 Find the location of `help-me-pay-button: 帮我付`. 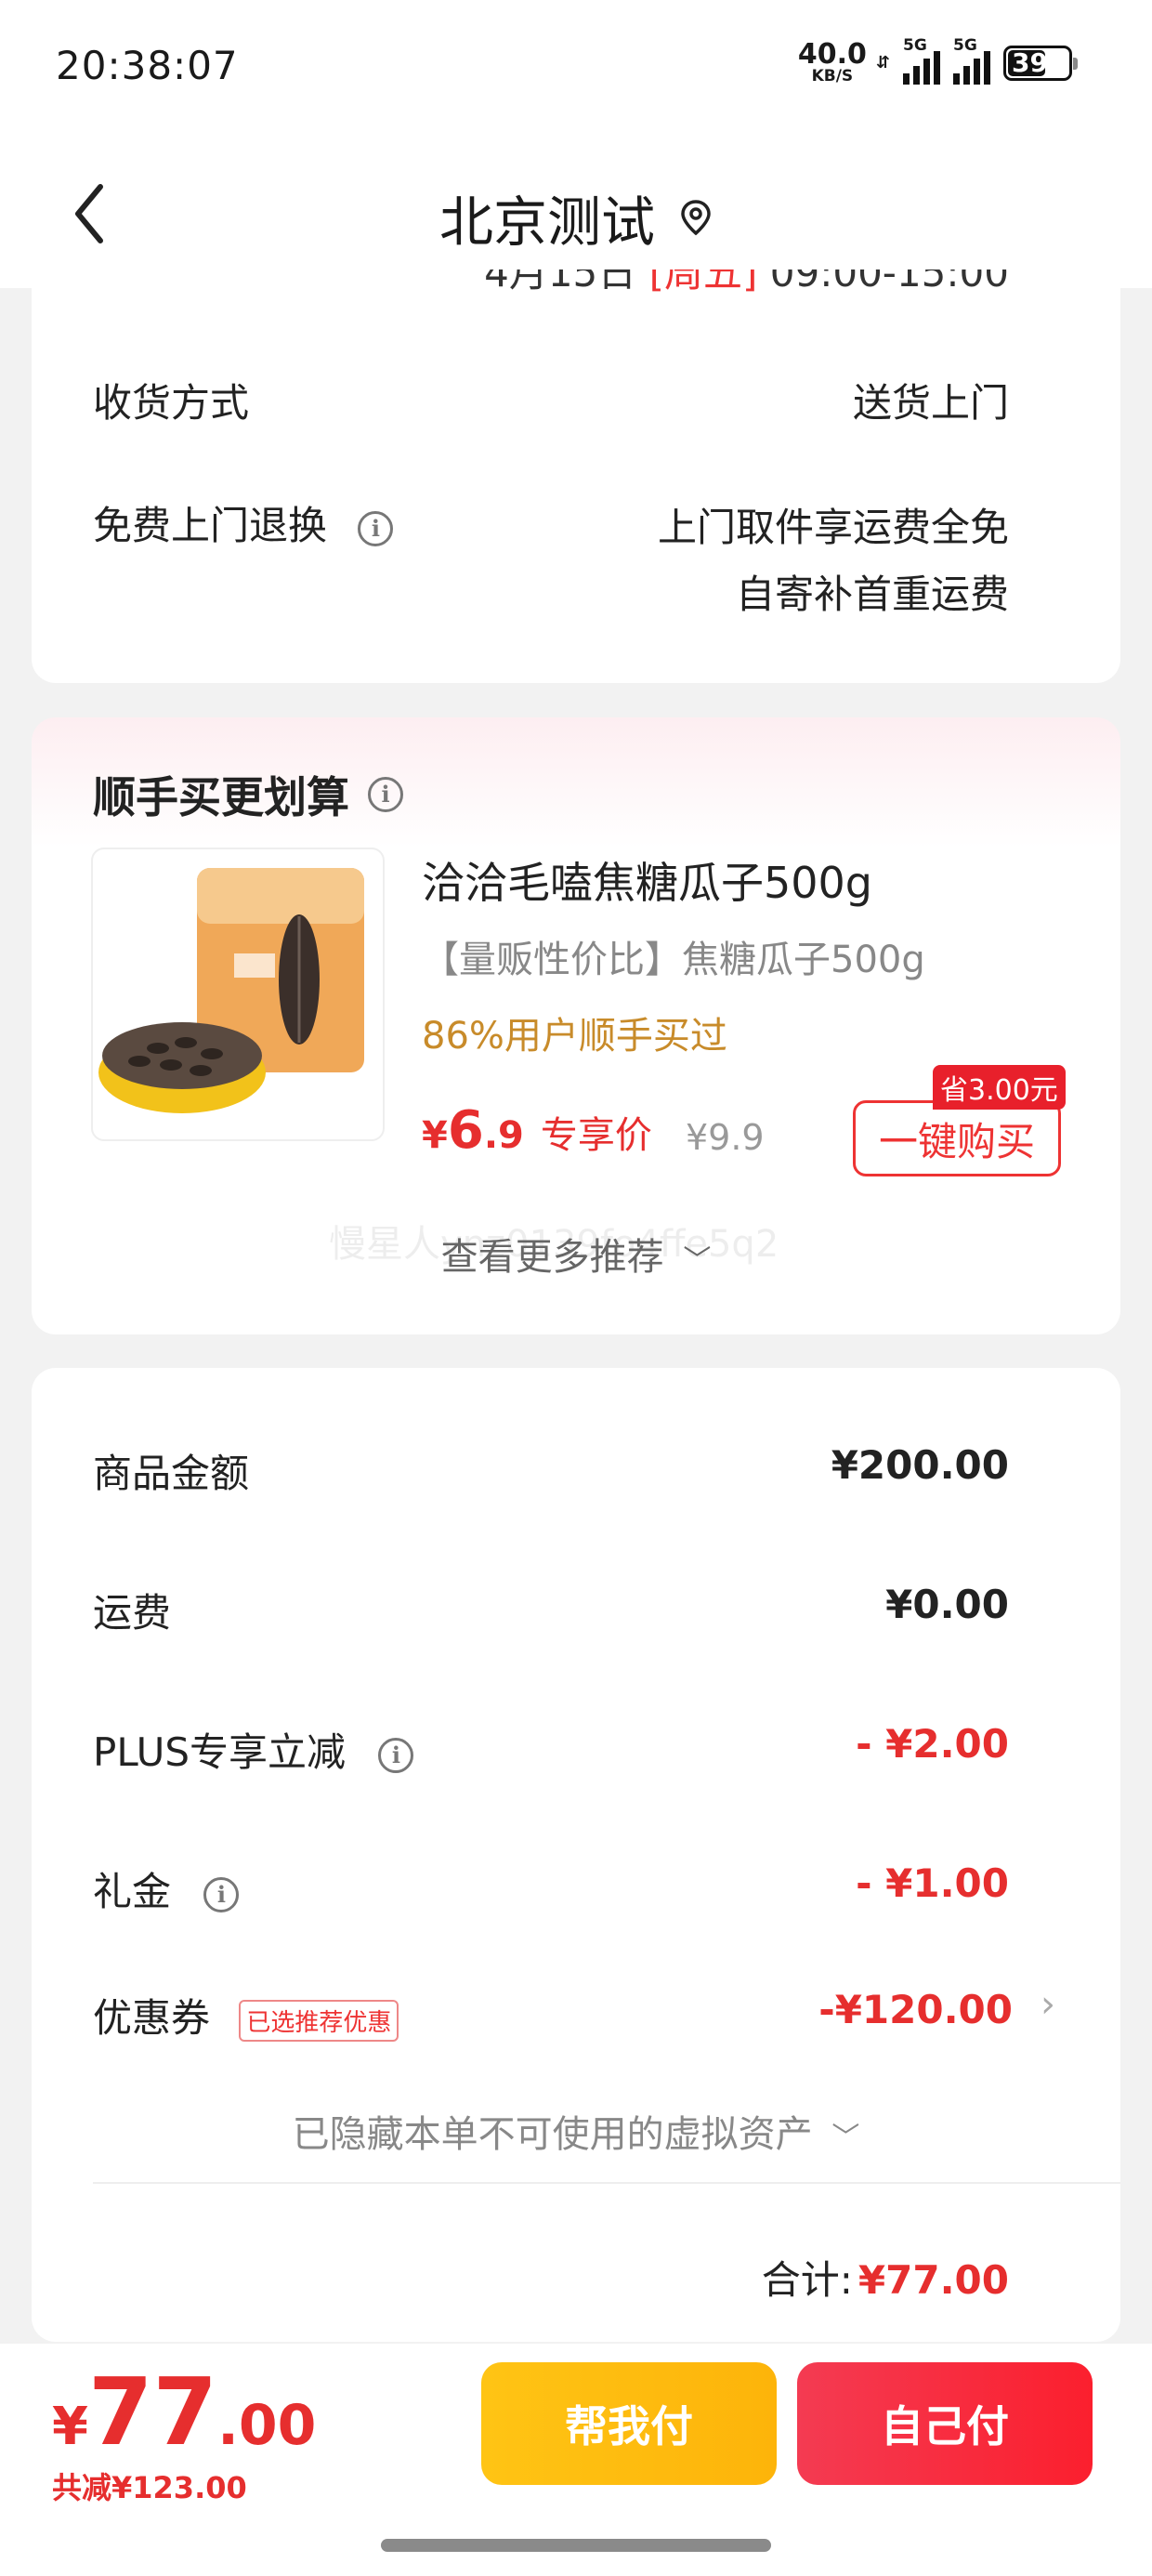

help-me-pay-button: 帮我付 is located at coordinates (629, 2423).